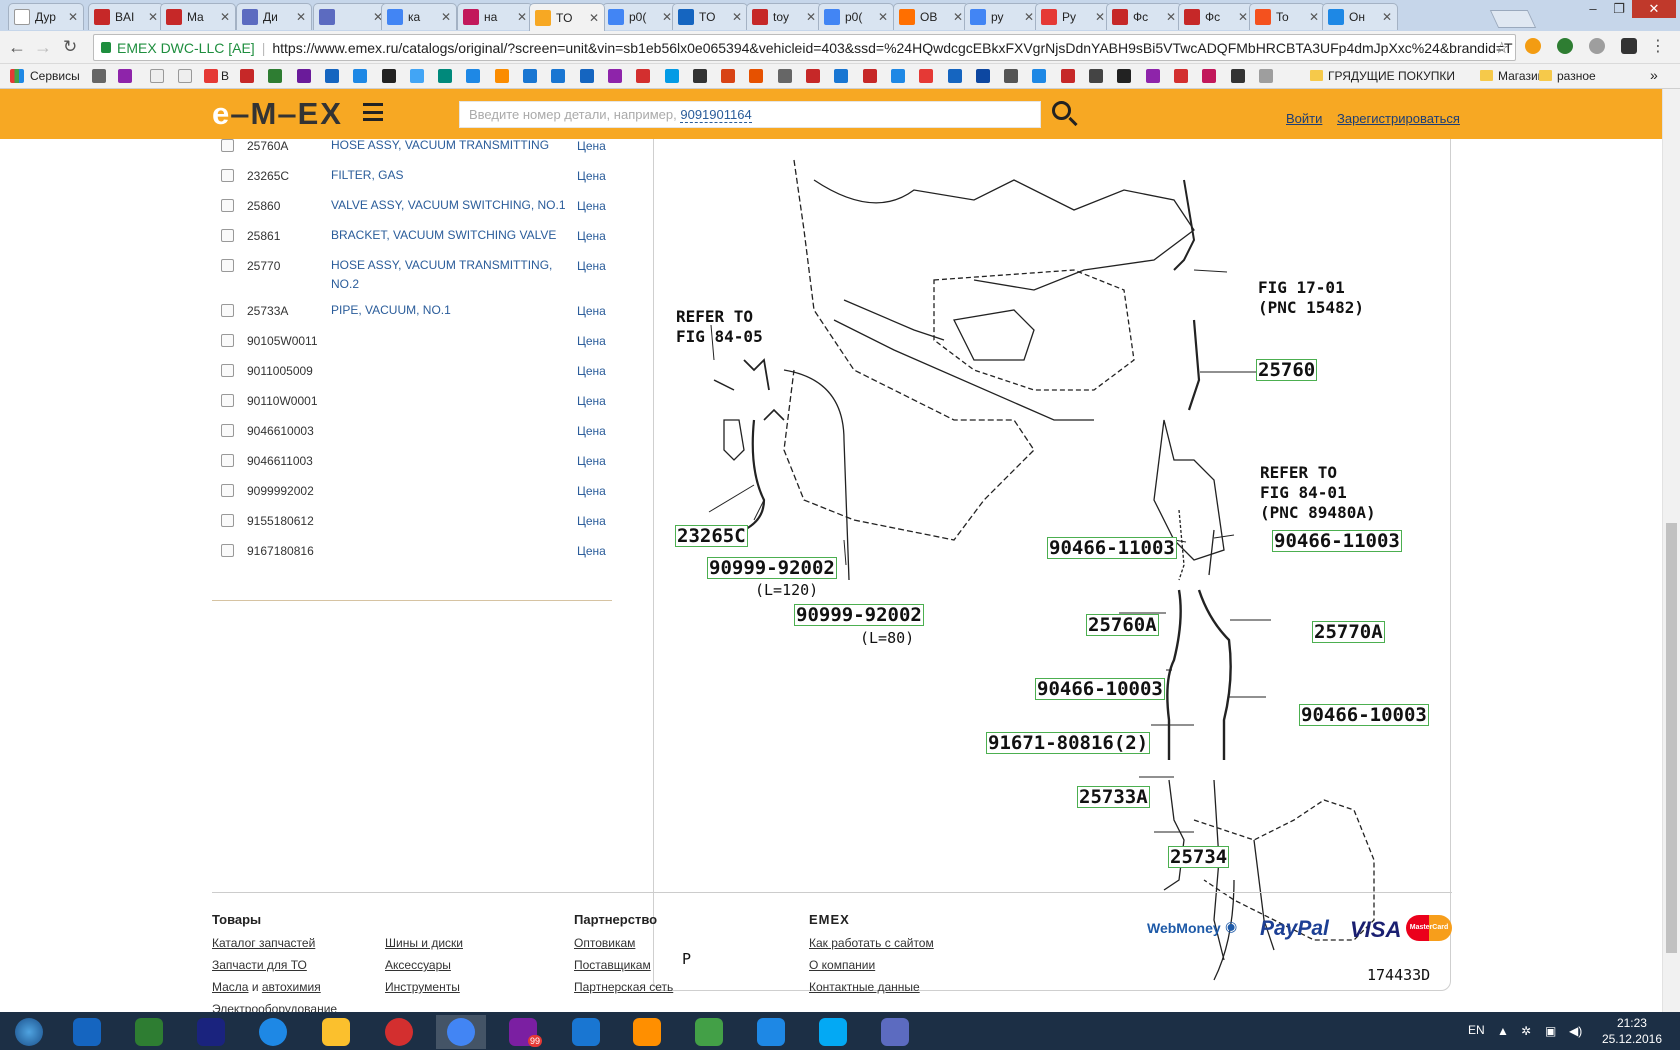 The width and height of the screenshot is (1680, 1050). What do you see at coordinates (495, 16) in the screenshot?
I see `browser-tab: на ✕` at bounding box center [495, 16].